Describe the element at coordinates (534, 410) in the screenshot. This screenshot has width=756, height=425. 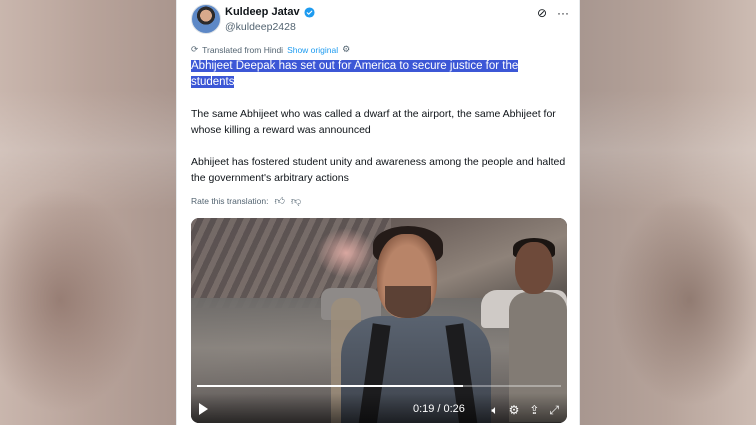
I see `share-icon: ⇪` at that location.